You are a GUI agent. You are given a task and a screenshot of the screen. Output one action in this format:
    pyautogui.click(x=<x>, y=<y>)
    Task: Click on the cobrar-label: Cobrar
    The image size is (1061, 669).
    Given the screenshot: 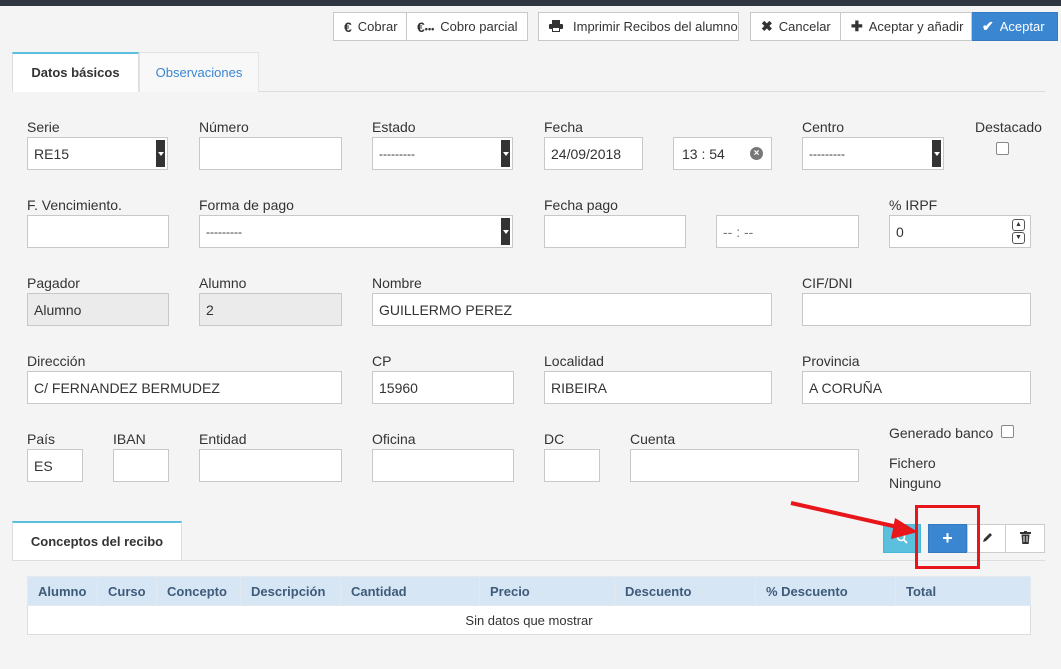 What is the action you would take?
    pyautogui.click(x=377, y=26)
    